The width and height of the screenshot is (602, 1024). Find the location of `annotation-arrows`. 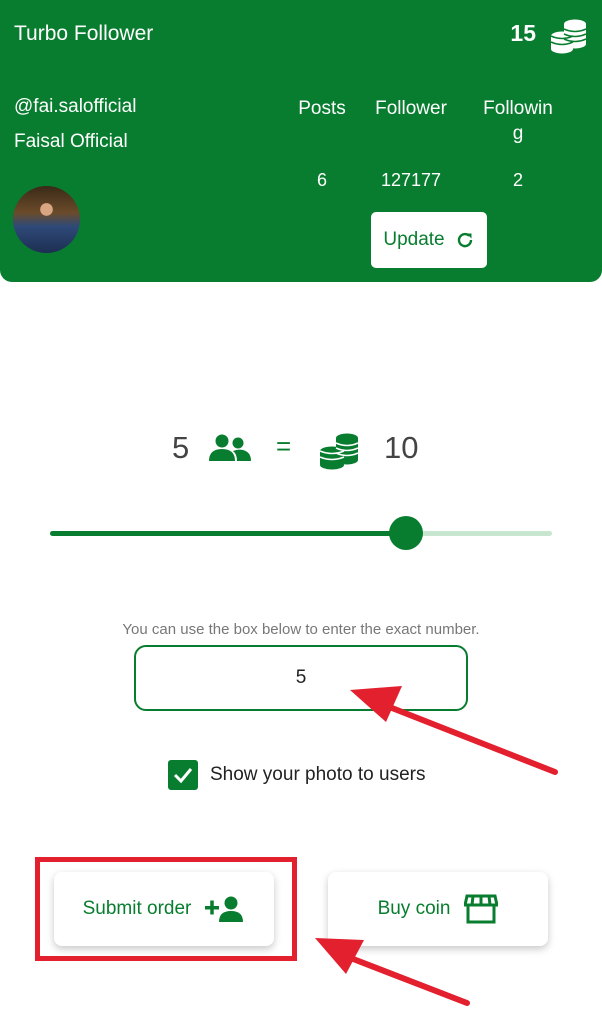

annotation-arrows is located at coordinates (436, 846).